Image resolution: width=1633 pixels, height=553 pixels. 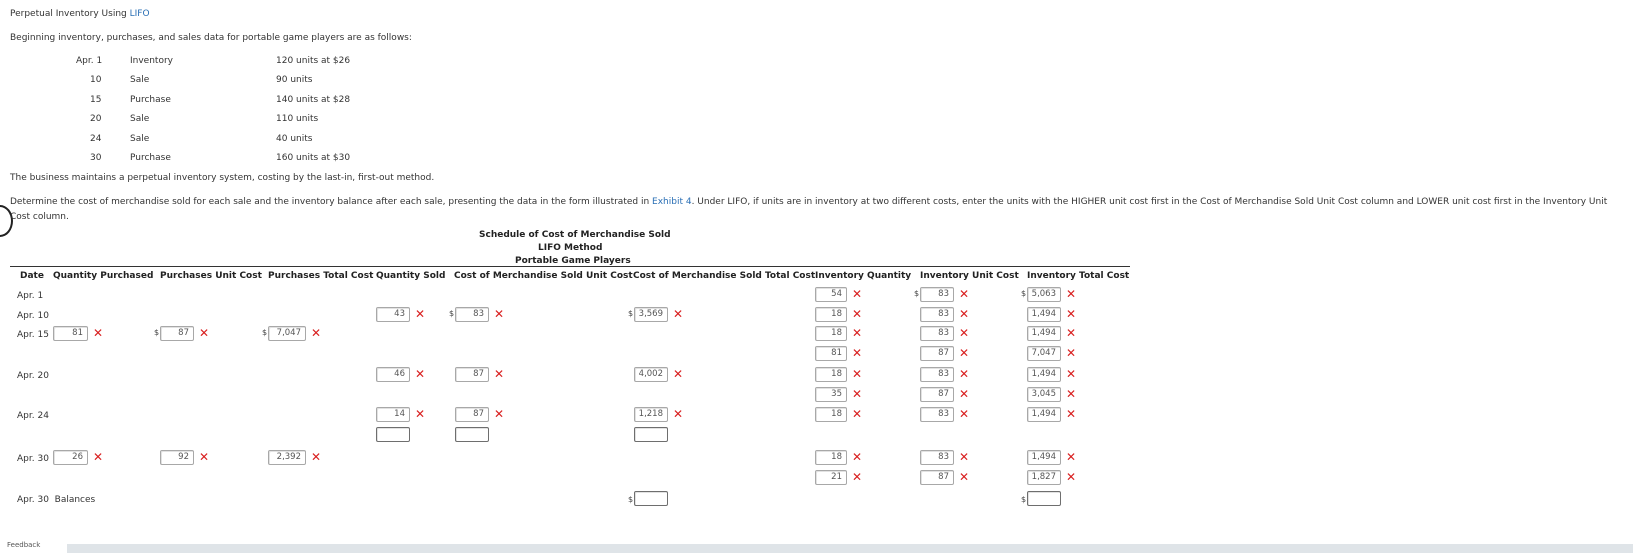 I want to click on purchases-total-cost-input: 7,047, so click(x=287, y=333).